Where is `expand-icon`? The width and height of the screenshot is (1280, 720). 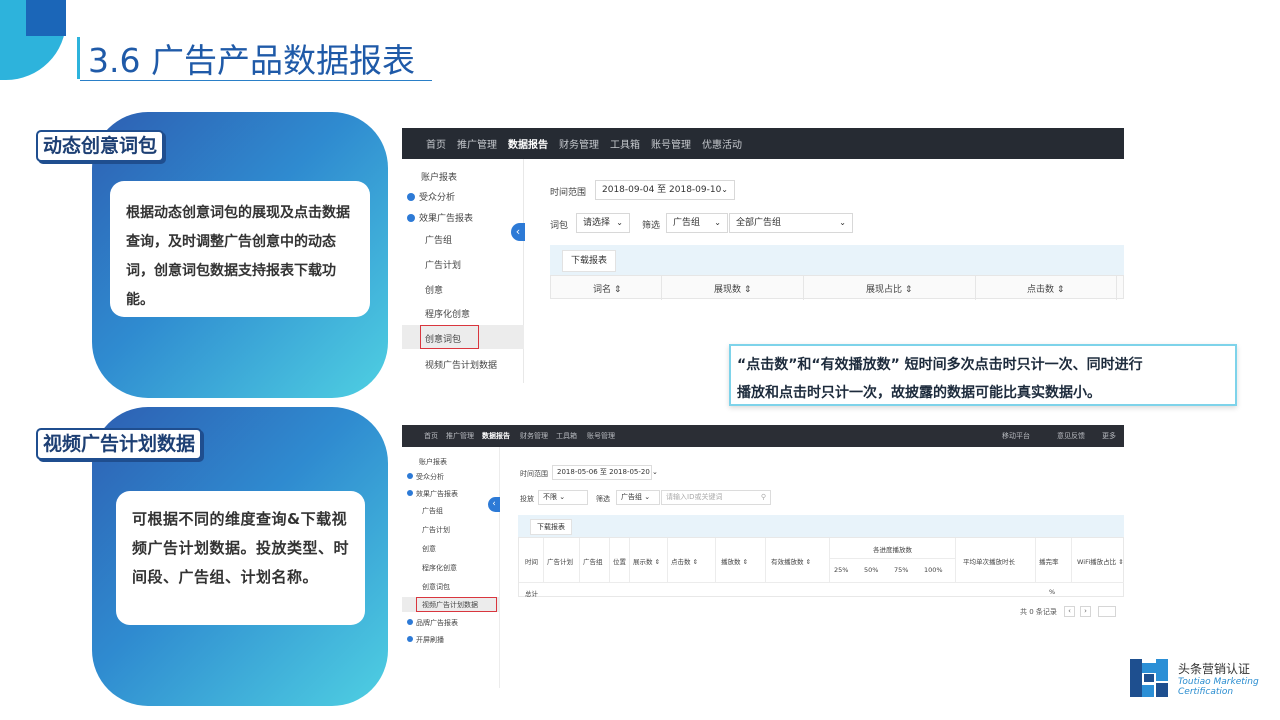
expand-icon is located at coordinates (410, 639).